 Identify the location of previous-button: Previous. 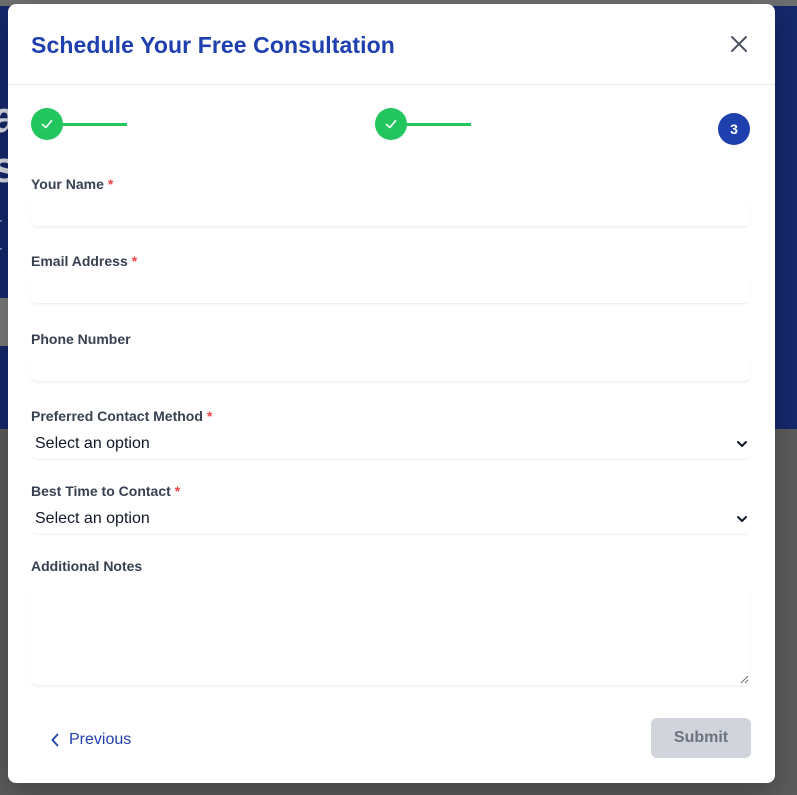
(91, 740).